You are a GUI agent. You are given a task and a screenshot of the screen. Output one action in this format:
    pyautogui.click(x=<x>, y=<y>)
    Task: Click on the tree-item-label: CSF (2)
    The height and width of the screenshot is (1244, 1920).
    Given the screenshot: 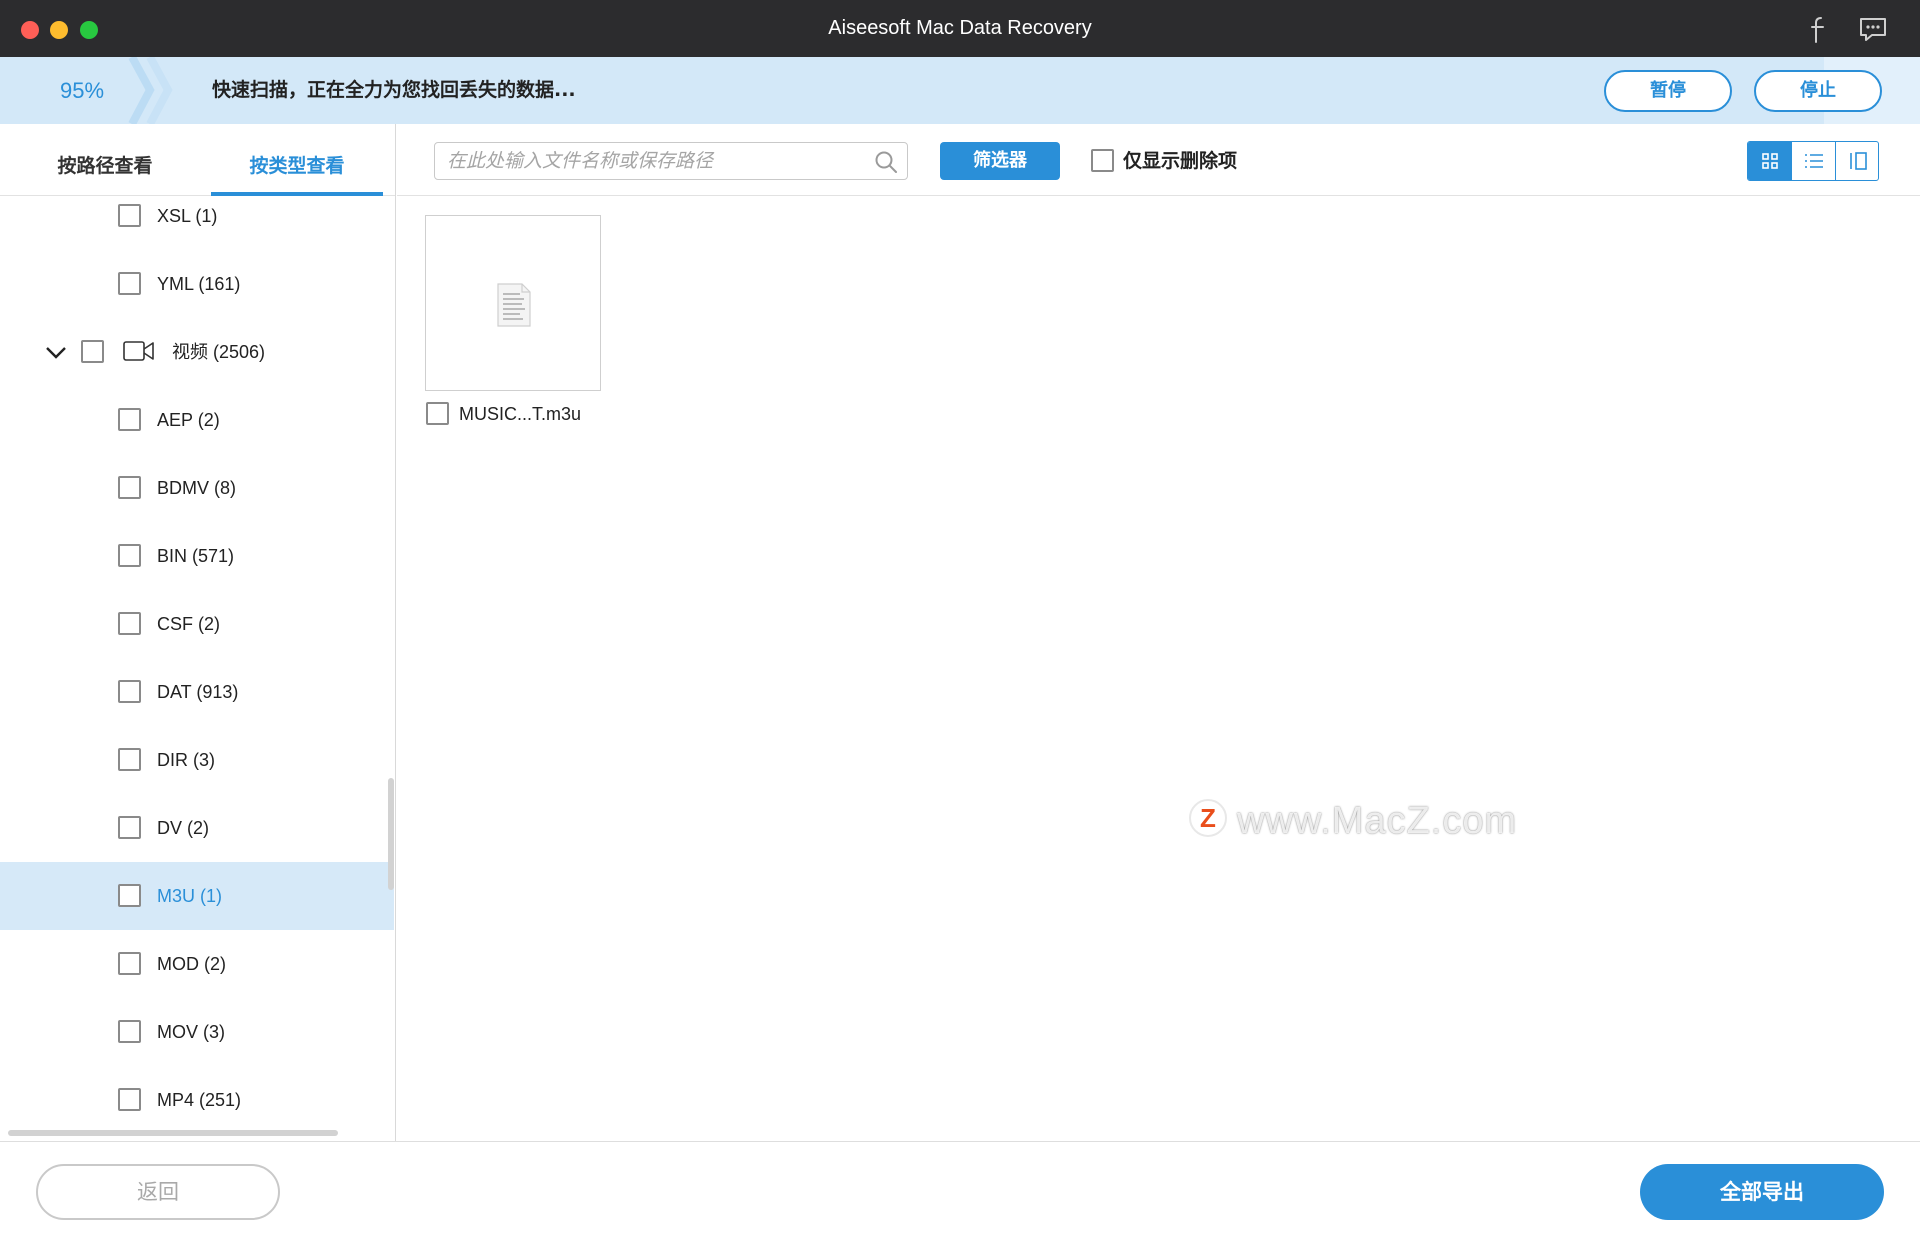 What is the action you would take?
    pyautogui.click(x=188, y=624)
    